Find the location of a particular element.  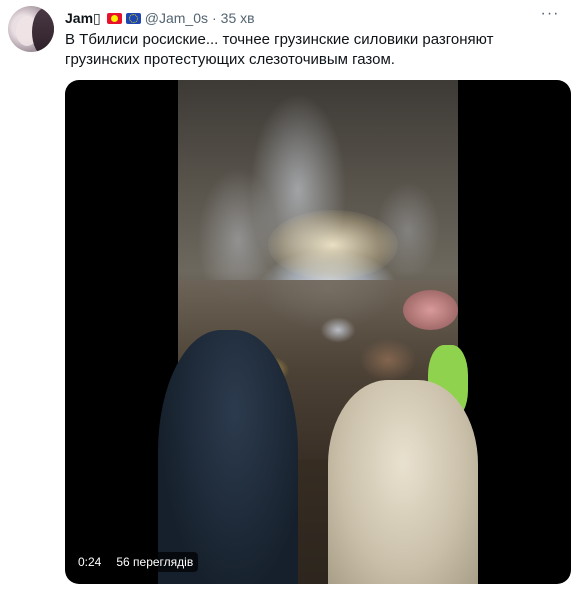

name-glyph: ▯ is located at coordinates (97, 17).